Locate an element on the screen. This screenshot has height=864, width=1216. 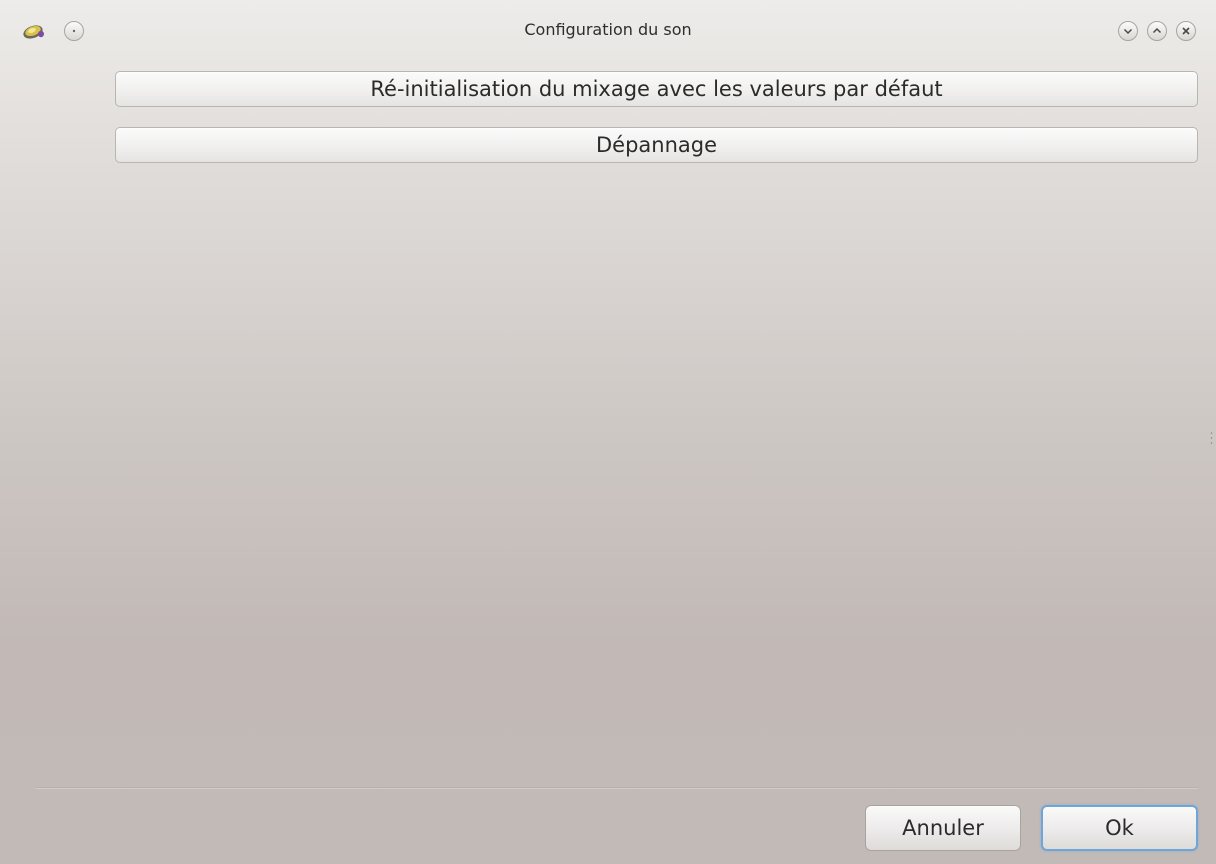
cancel-button: Annuler is located at coordinates (943, 828).